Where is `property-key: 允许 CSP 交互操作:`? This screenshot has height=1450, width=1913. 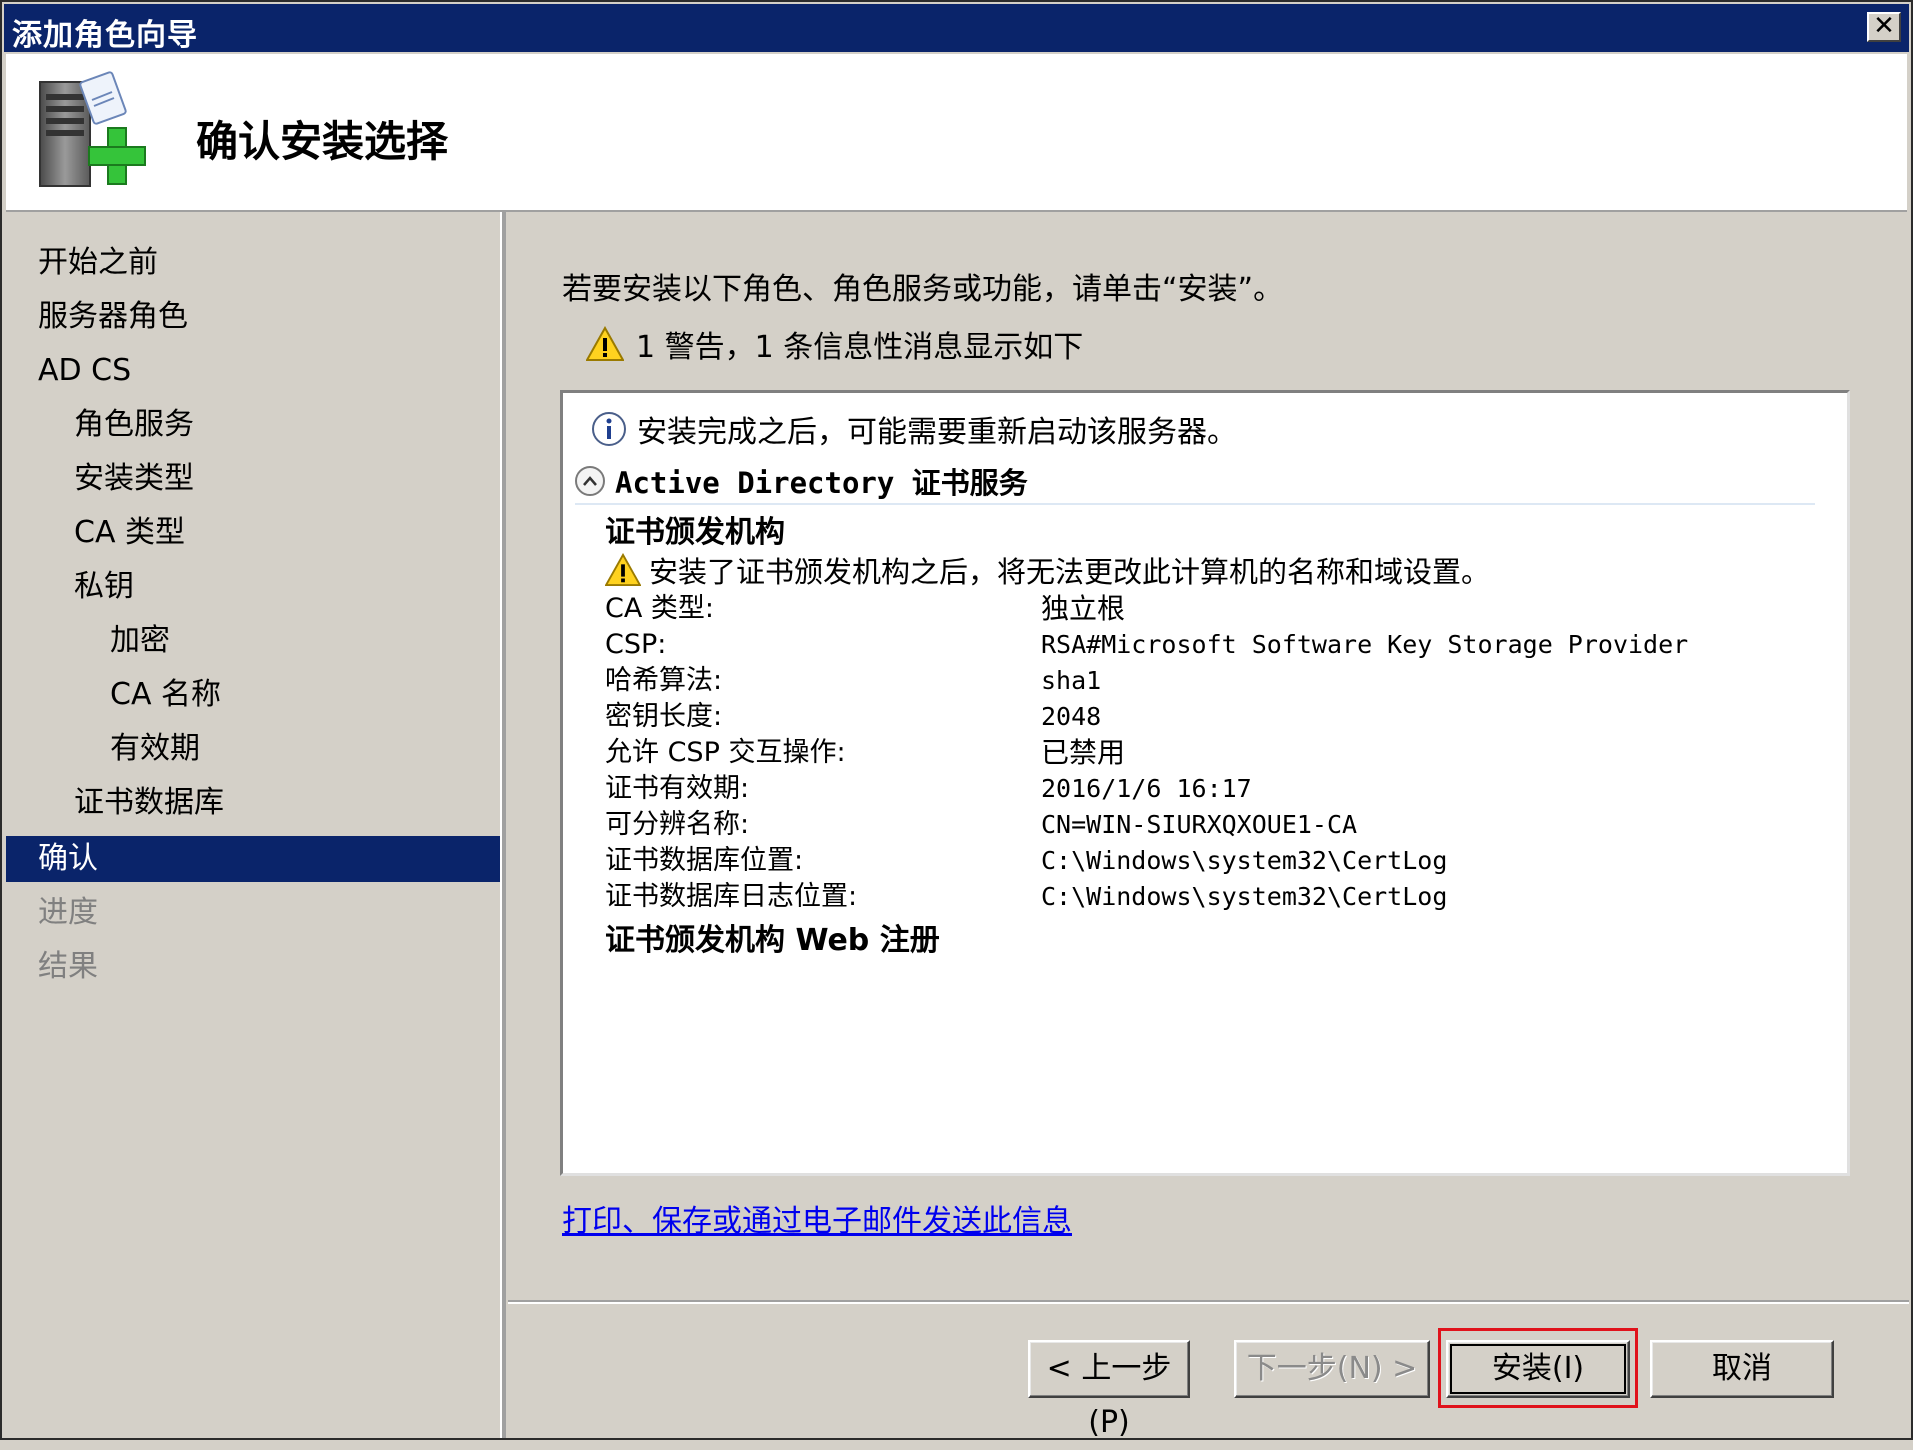
property-key: 允许 CSP 交互操作: is located at coordinates (725, 752).